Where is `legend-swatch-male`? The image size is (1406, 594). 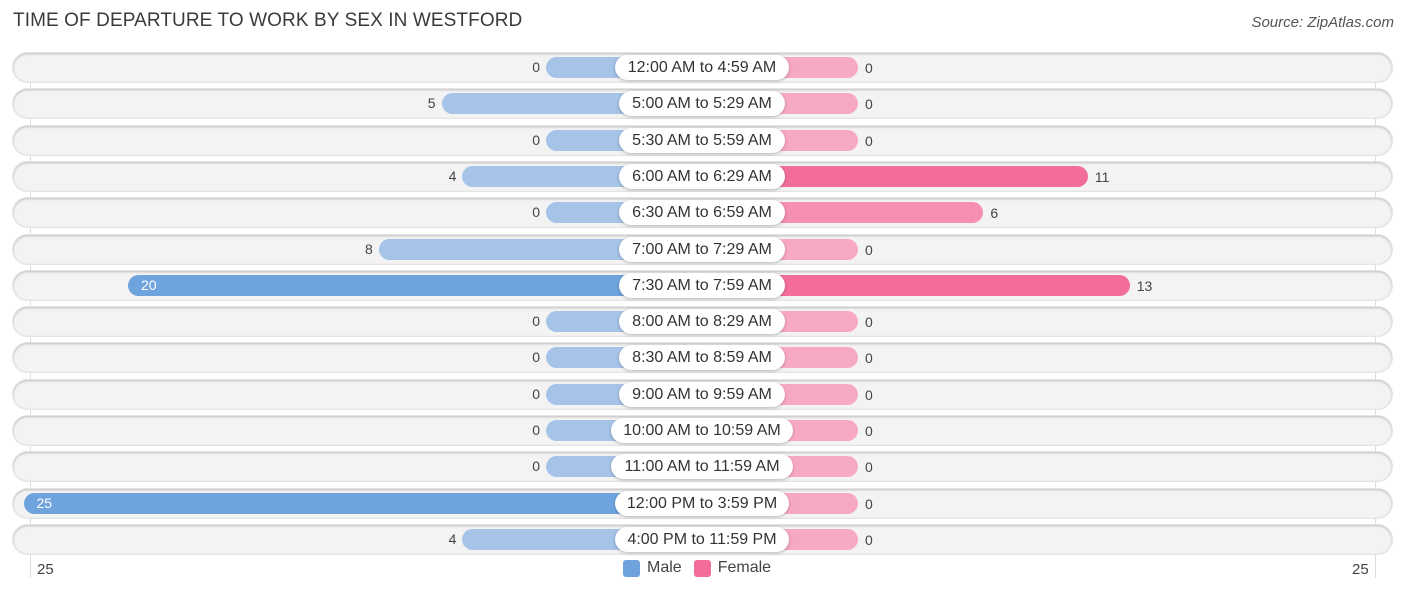
legend-swatch-male is located at coordinates (631, 568).